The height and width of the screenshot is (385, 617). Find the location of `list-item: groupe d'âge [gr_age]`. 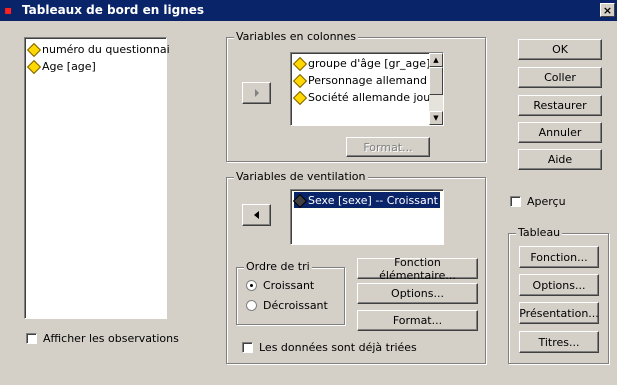

list-item: groupe d'âge [gr_age] is located at coordinates (362, 63).